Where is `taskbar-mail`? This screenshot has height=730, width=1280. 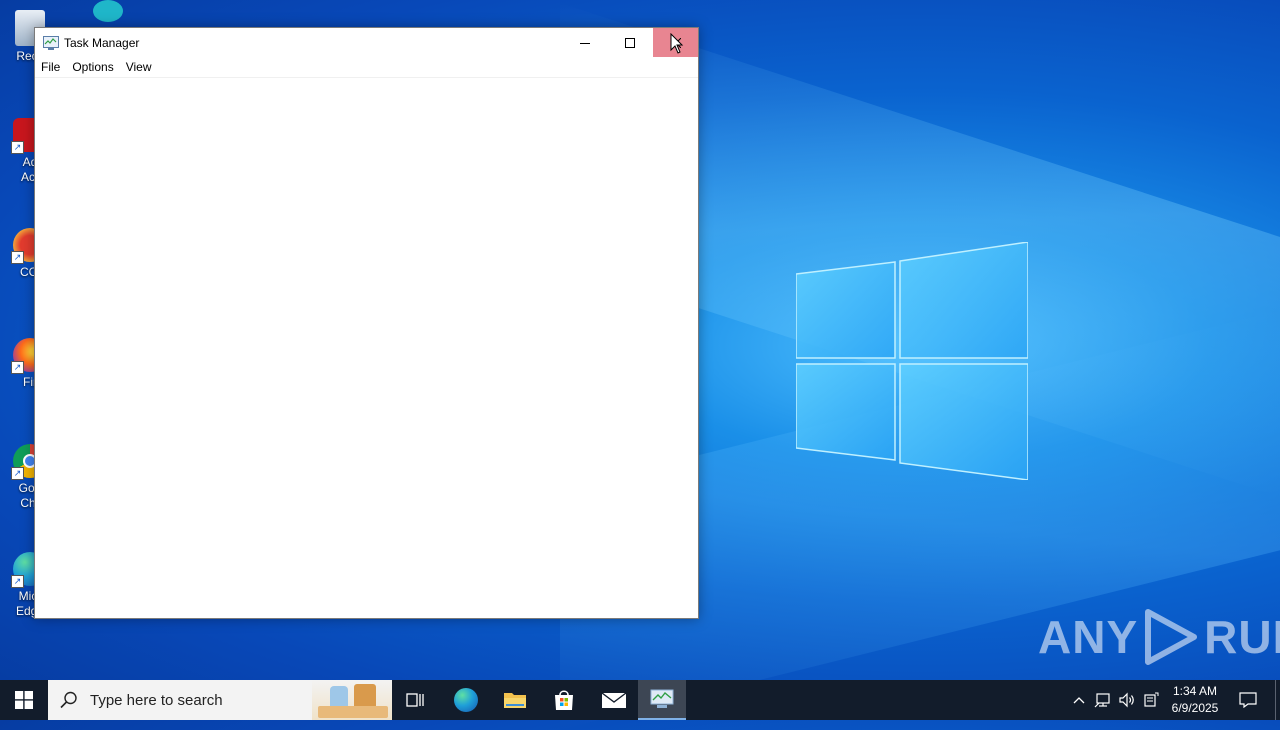
taskbar-mail is located at coordinates (614, 700).